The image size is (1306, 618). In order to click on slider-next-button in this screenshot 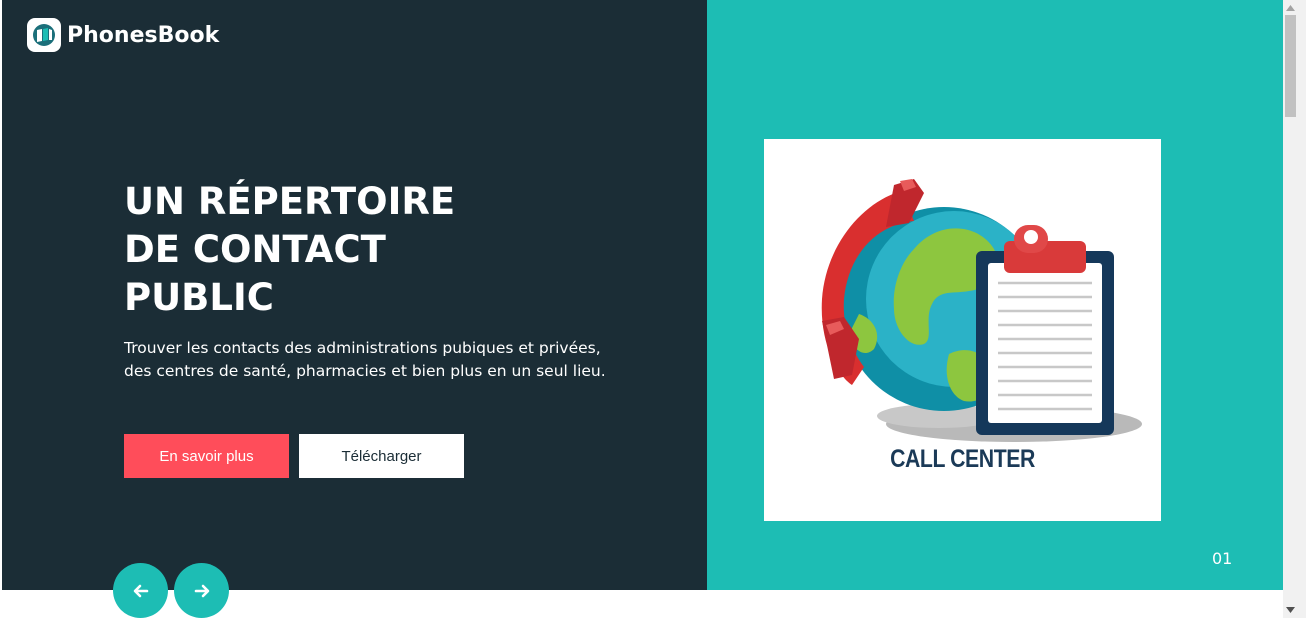, I will do `click(201, 590)`.